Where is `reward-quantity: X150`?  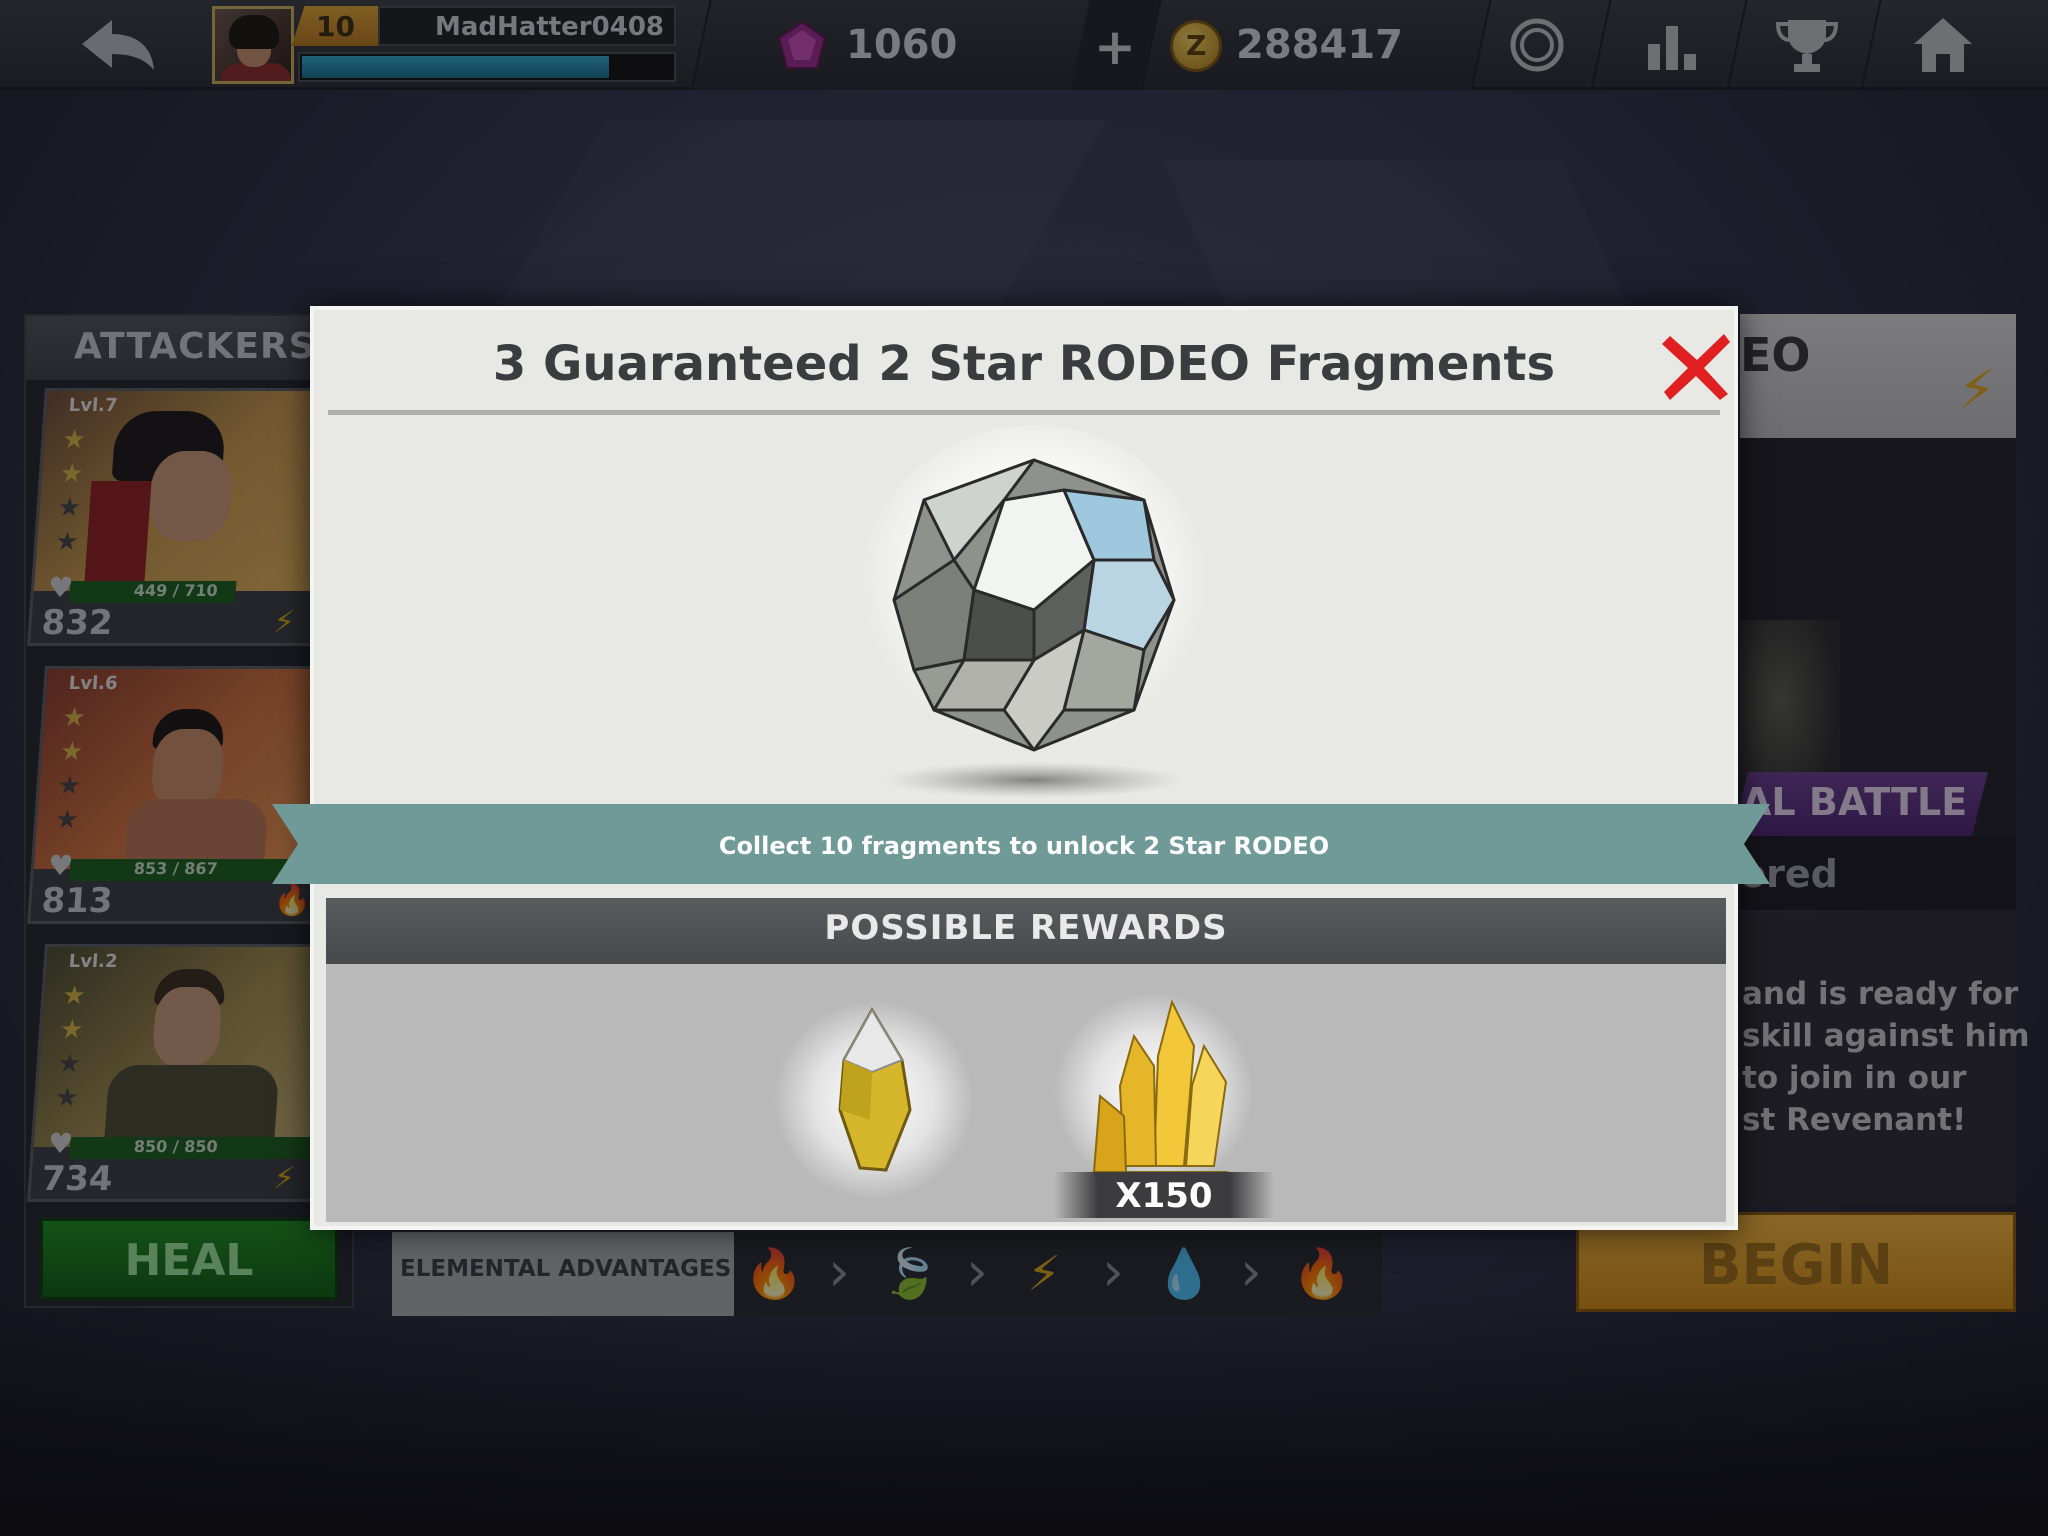 reward-quantity: X150 is located at coordinates (1164, 1196).